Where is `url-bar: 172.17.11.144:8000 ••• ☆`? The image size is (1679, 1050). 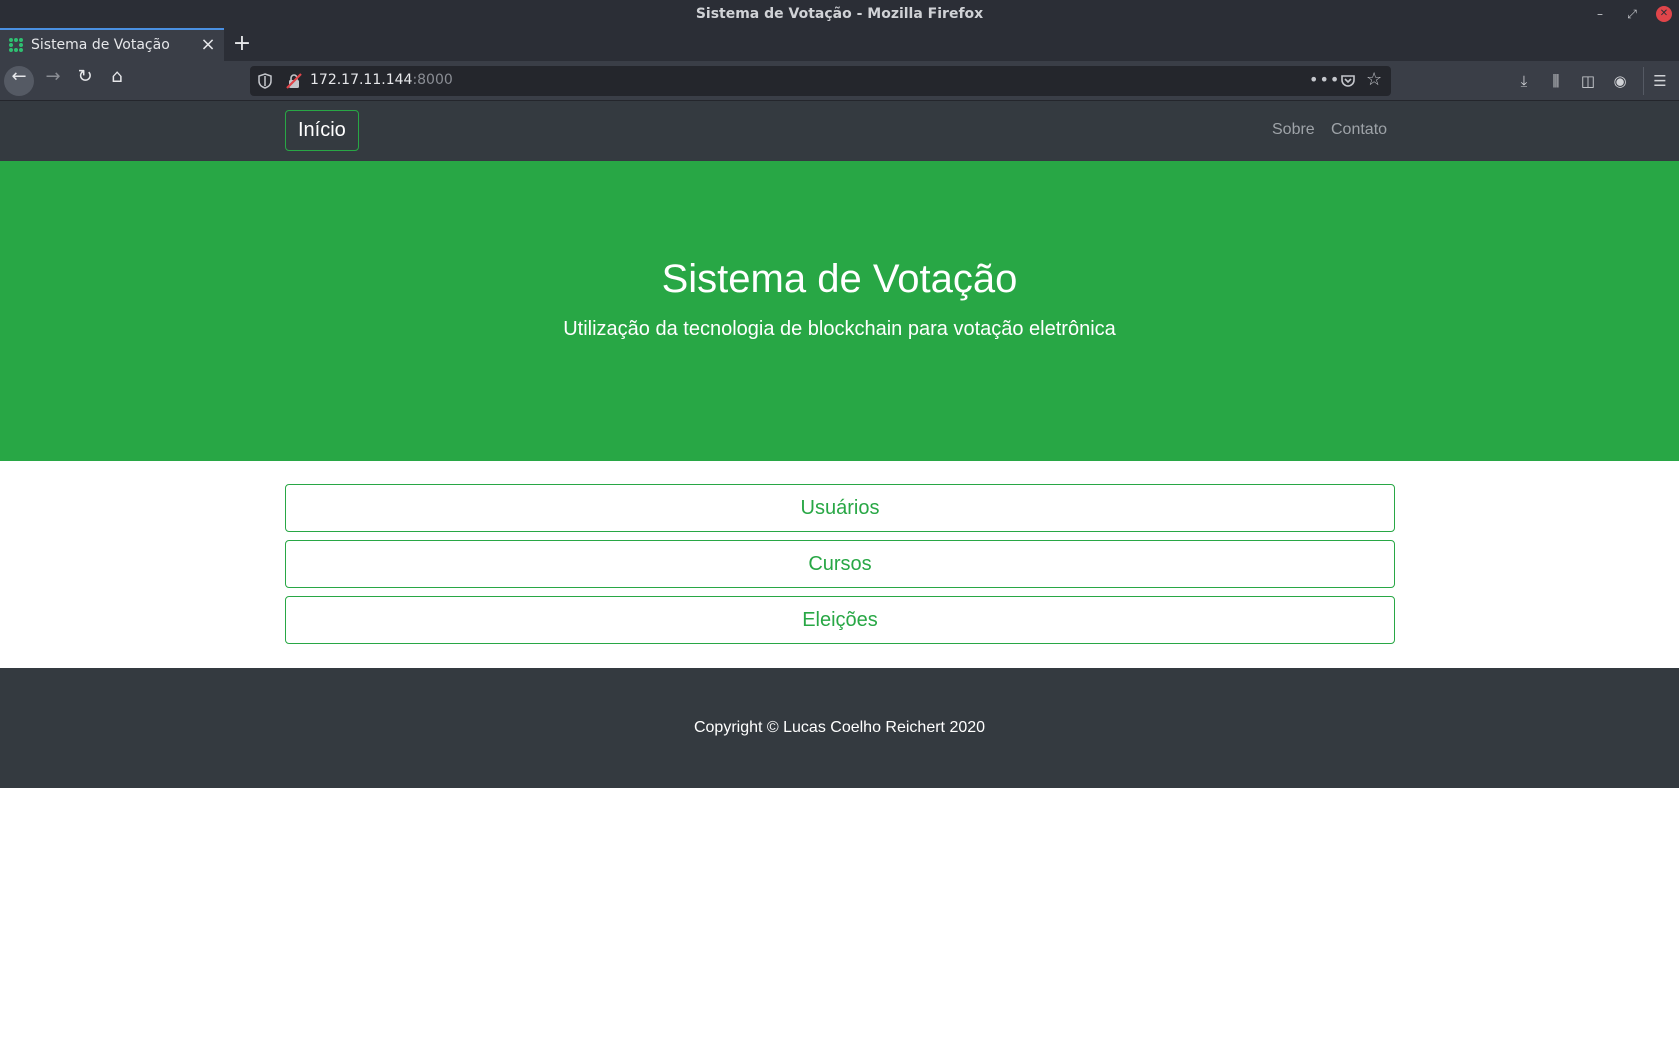 url-bar: 172.17.11.144:8000 ••• ☆ is located at coordinates (820, 81).